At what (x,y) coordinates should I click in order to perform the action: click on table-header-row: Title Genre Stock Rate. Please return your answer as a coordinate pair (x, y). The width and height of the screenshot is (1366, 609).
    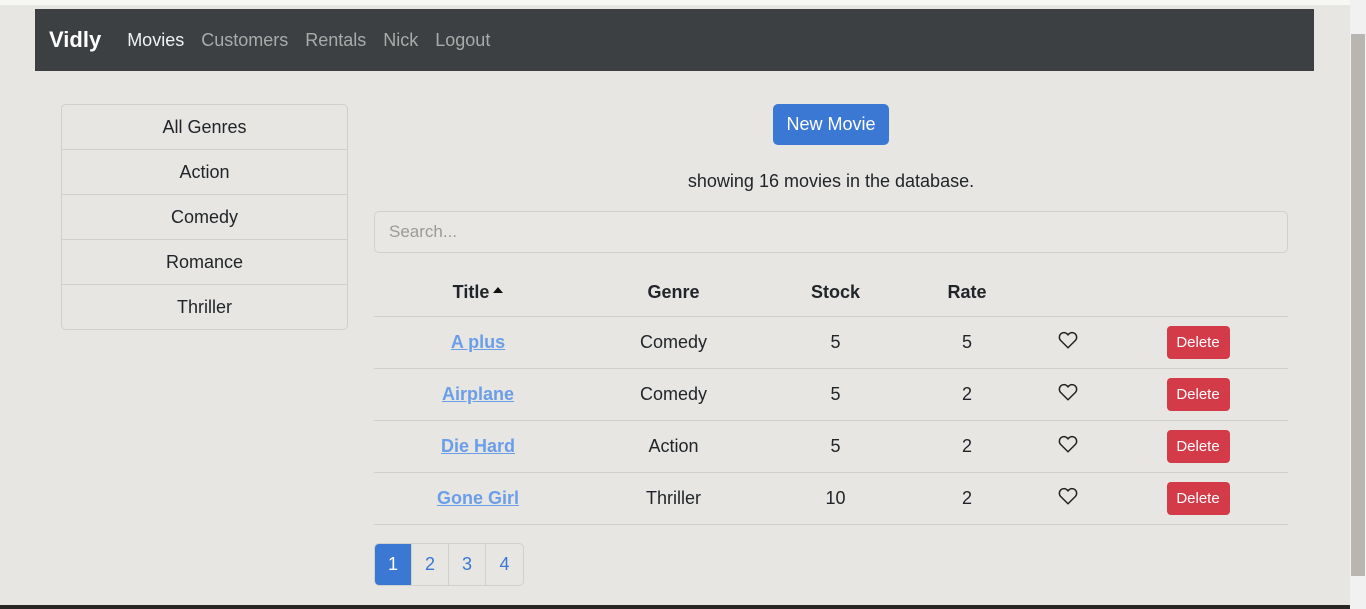
    Looking at the image, I should click on (831, 293).